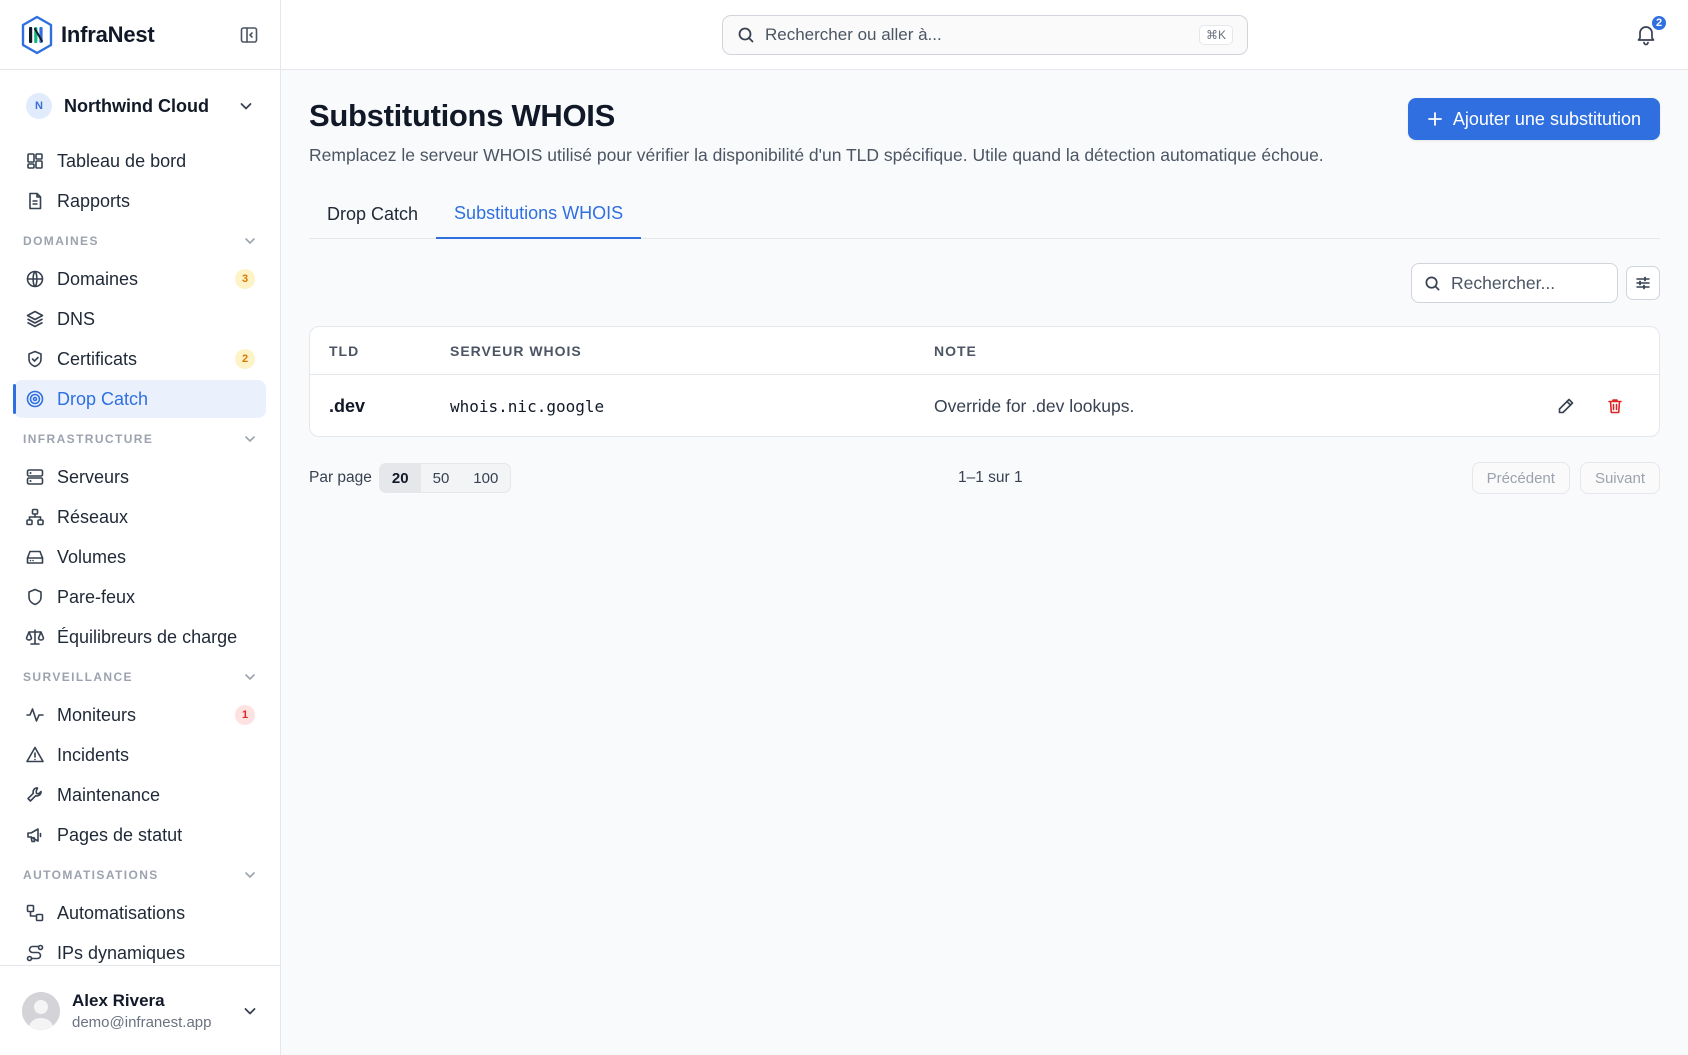 This screenshot has height=1055, width=1688. What do you see at coordinates (140, 477) in the screenshot?
I see `sidebar-item-serveurs: Serveurs` at bounding box center [140, 477].